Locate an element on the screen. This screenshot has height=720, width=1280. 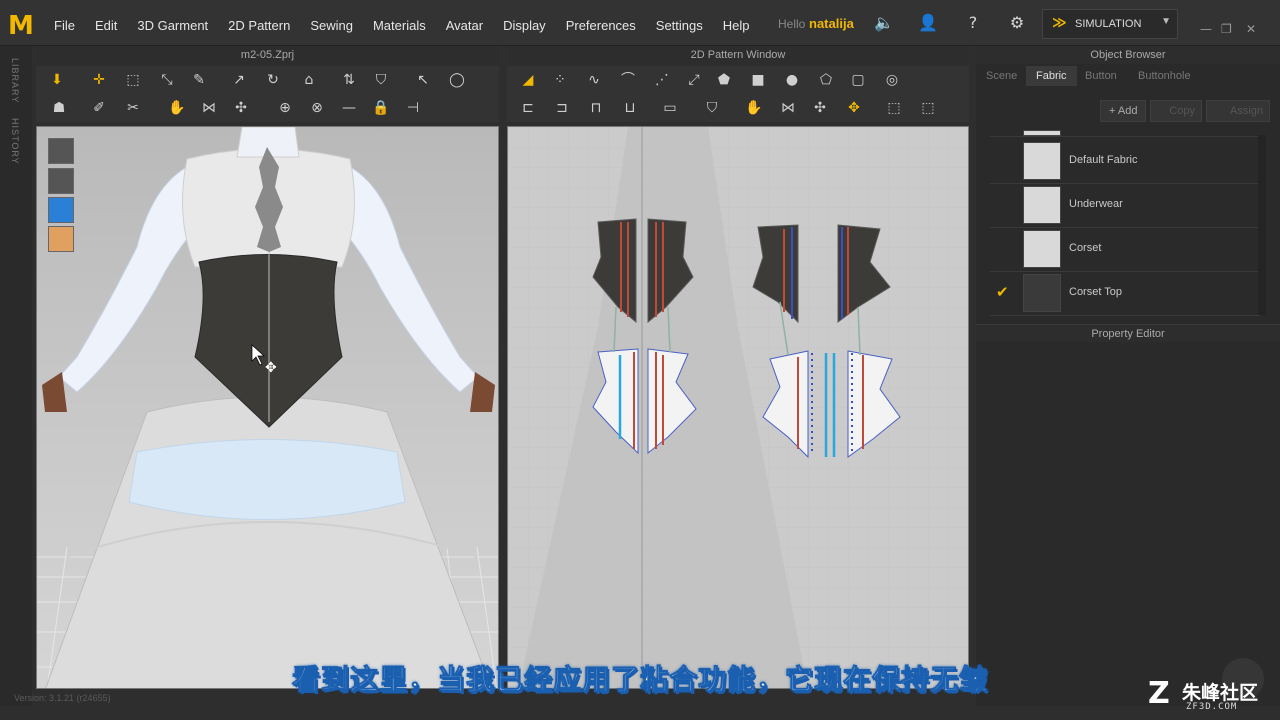
close-icon: ✕ is located at coordinates (1251, 29).